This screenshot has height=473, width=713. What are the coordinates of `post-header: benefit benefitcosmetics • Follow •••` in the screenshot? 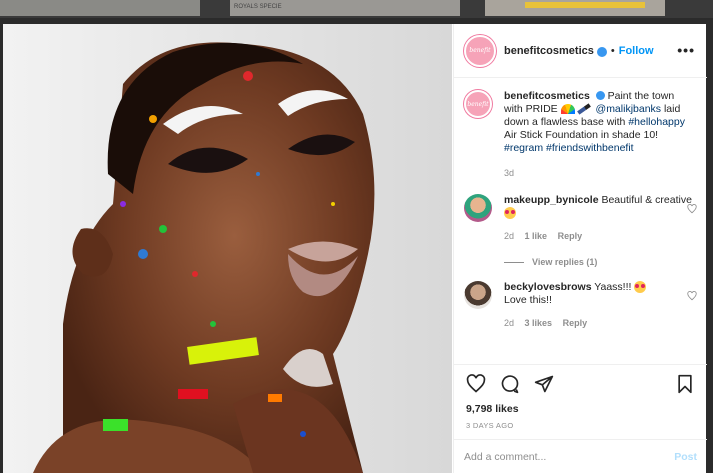 It's located at (580, 51).